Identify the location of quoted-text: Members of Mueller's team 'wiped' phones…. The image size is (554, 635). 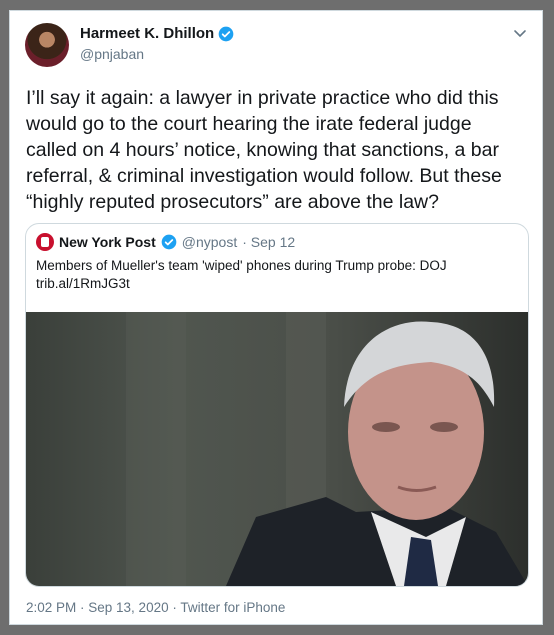
(276, 275).